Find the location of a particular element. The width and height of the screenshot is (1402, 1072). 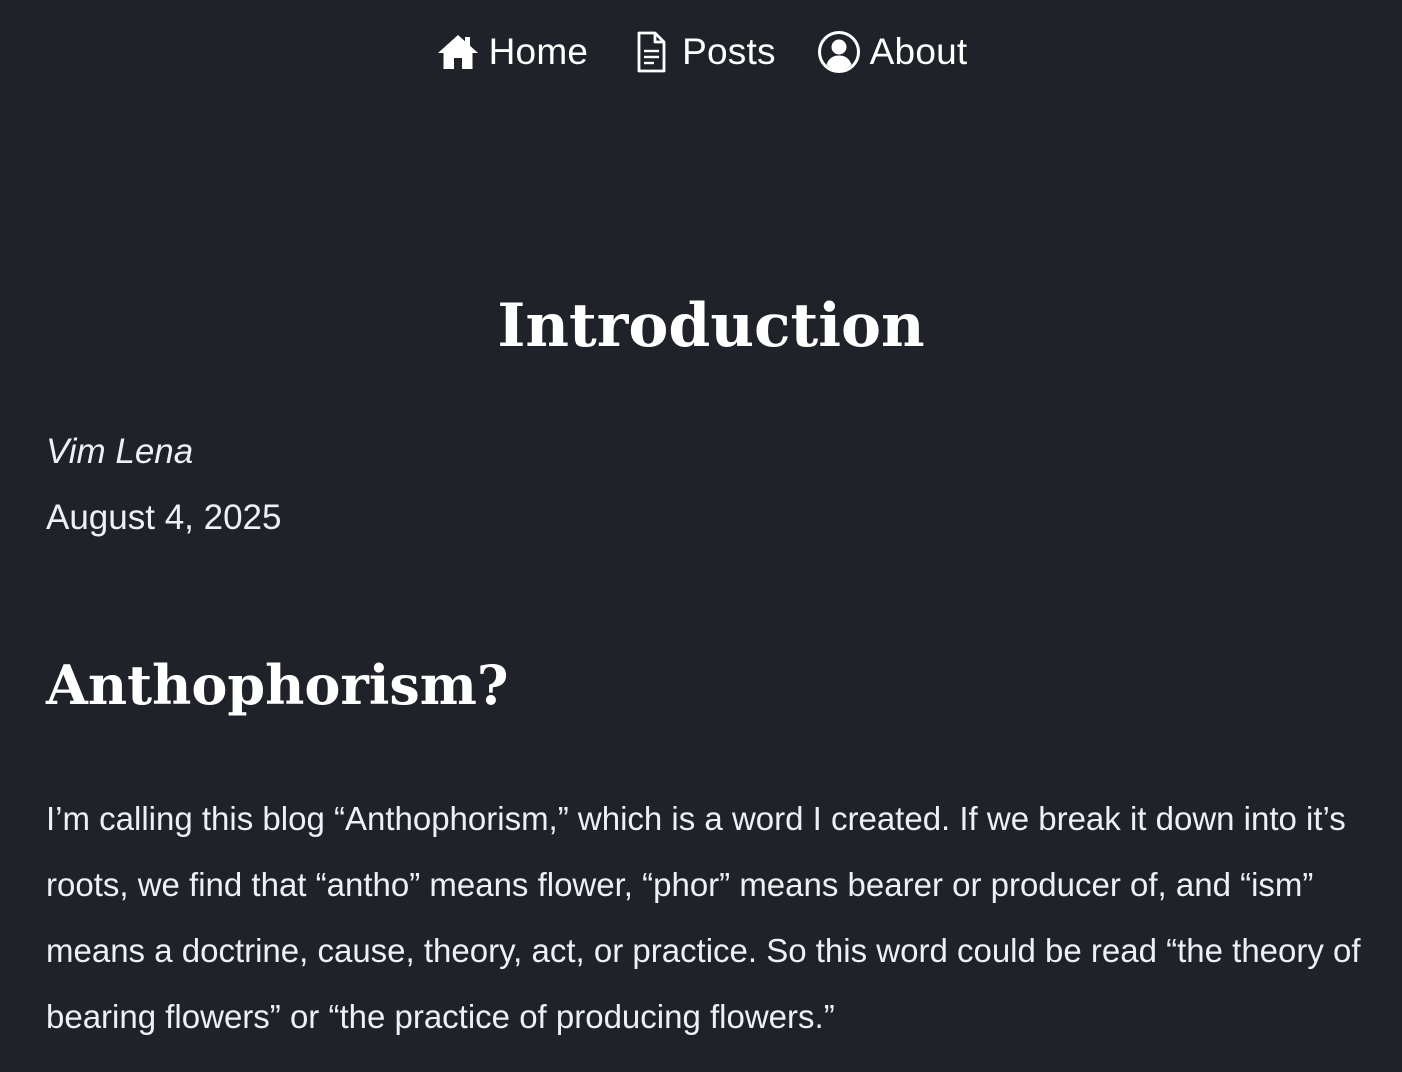

section-heading: Anthophorism? is located at coordinates (277, 685).